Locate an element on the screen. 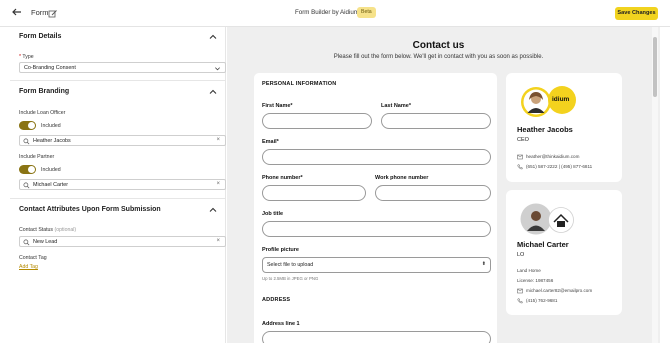 Image resolution: width=670 pixels, height=343 pixels. partner-role: LO is located at coordinates (521, 255).